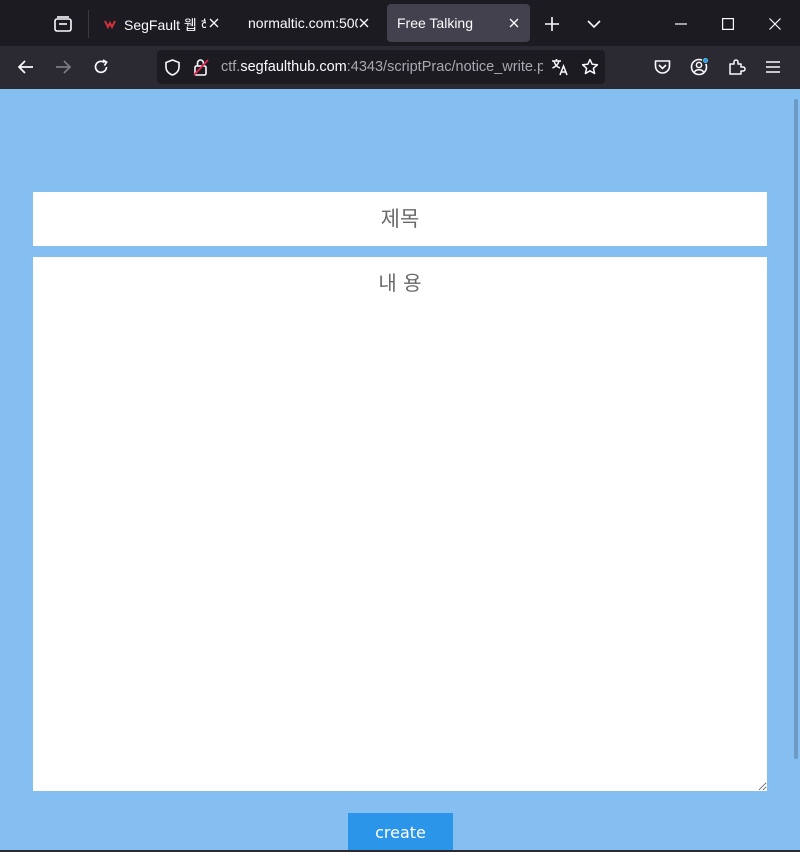 This screenshot has height=852, width=800. What do you see at coordinates (662, 67) in the screenshot?
I see `pocket-icon` at bounding box center [662, 67].